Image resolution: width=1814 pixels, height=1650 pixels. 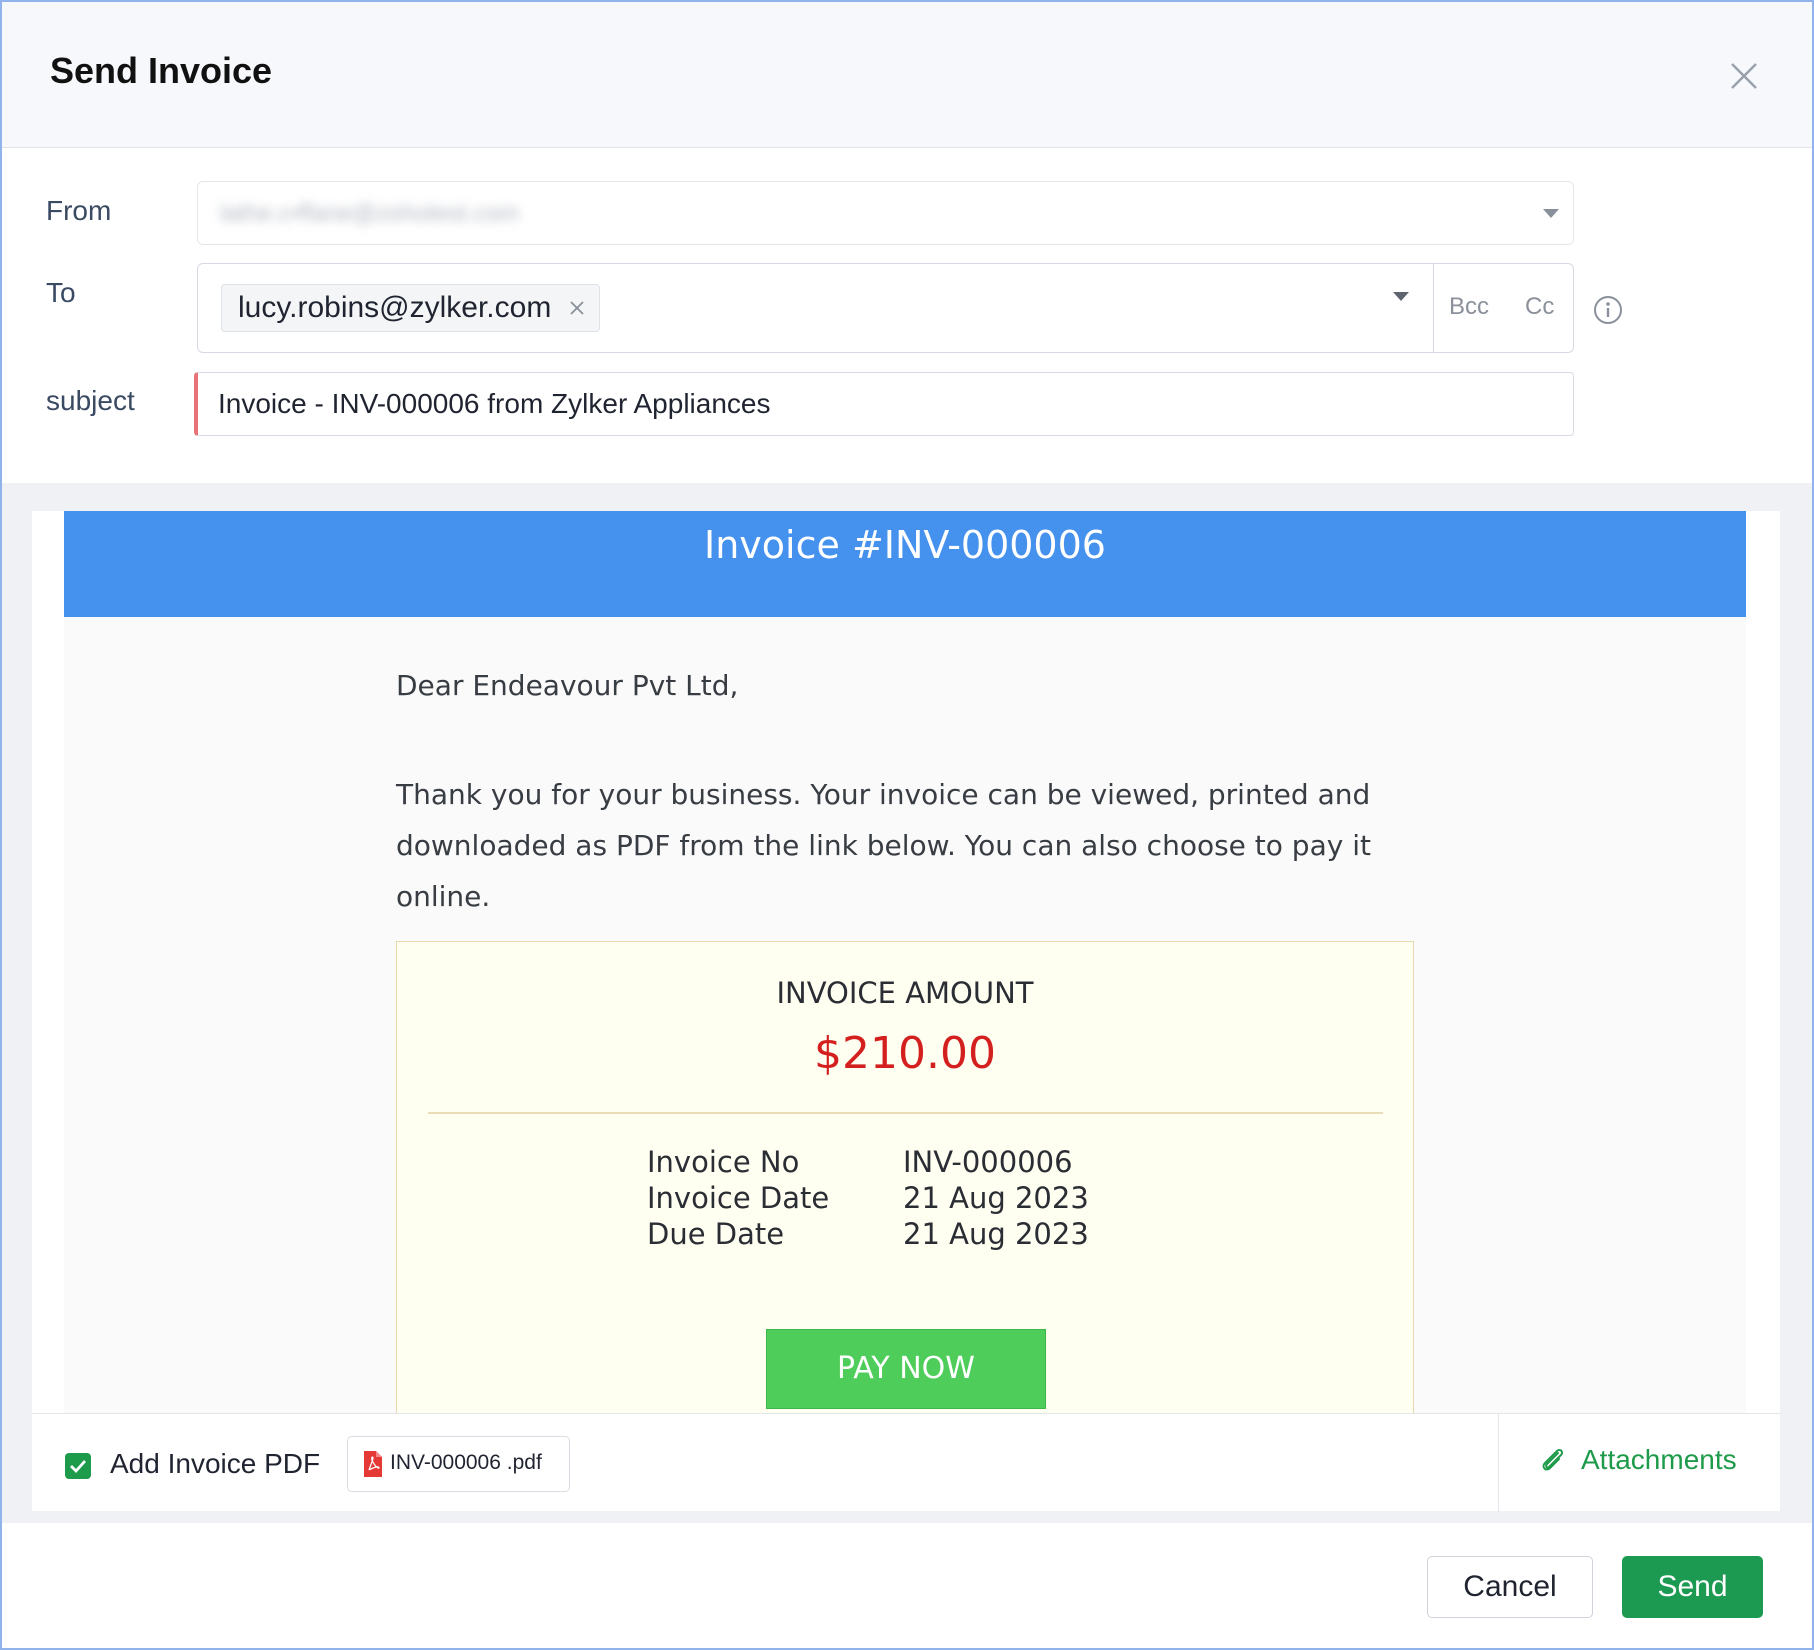 I want to click on email-banner-title: Invoice #INV-000006, so click(x=905, y=545).